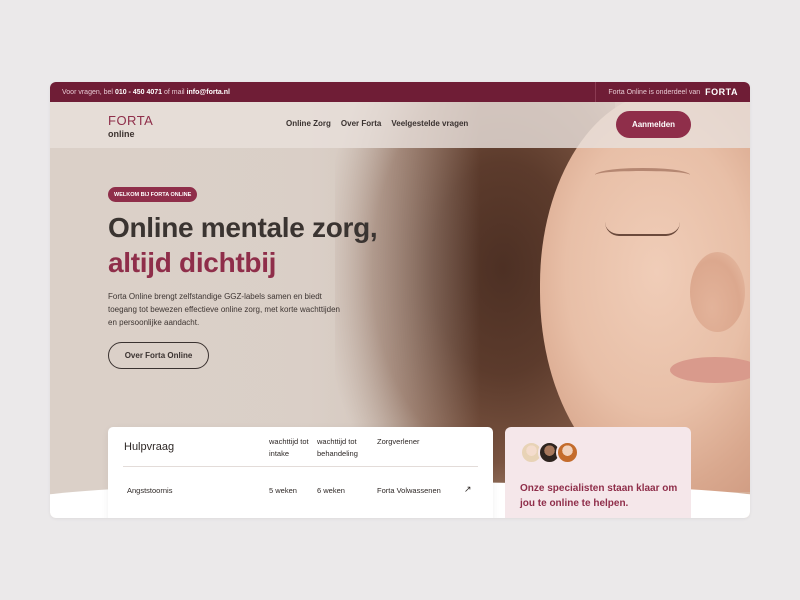 This screenshot has width=800, height=600. I want to click on nav-link-over-forta: Over Forta, so click(361, 123).